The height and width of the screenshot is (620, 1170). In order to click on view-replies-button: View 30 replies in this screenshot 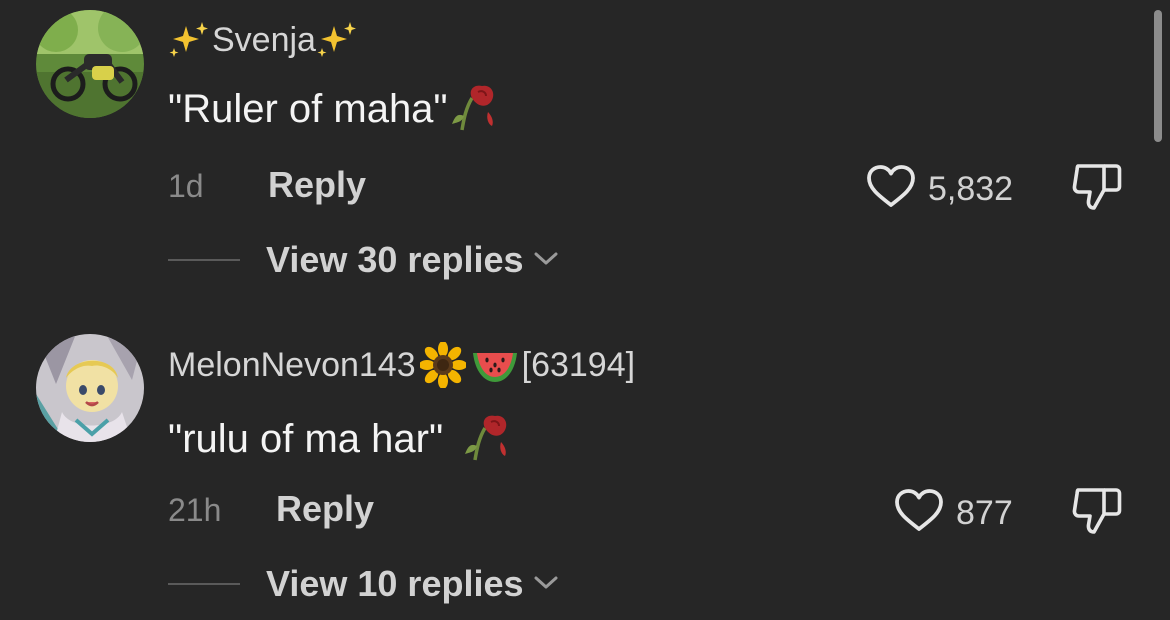, I will do `click(364, 260)`.